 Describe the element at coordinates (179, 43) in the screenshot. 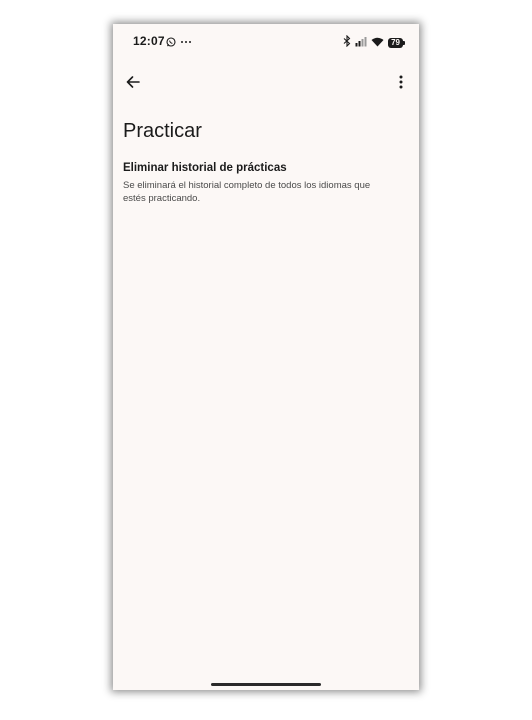

I see `notification-icons` at that location.